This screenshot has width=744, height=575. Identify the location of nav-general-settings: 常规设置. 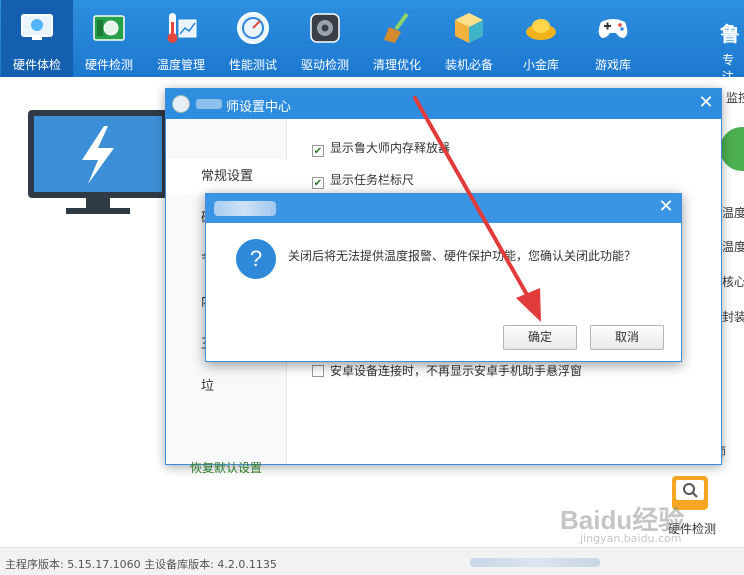
(226, 177).